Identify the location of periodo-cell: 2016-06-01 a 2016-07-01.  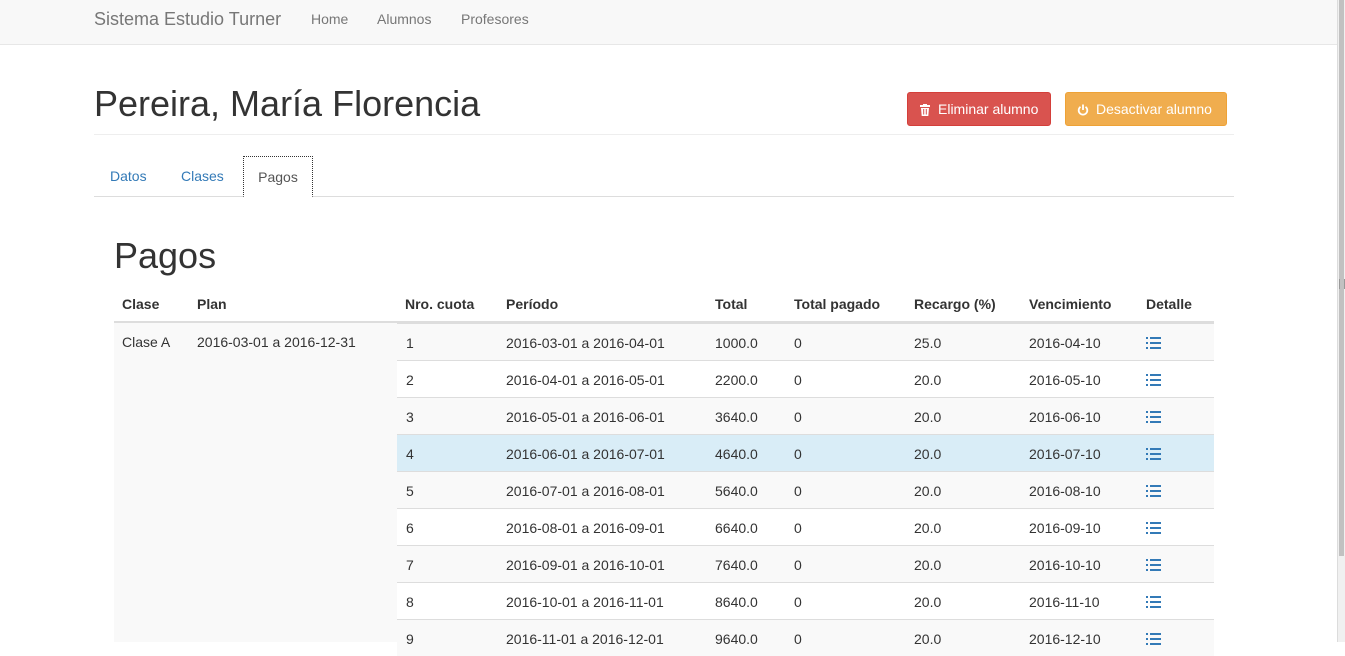
(585, 454).